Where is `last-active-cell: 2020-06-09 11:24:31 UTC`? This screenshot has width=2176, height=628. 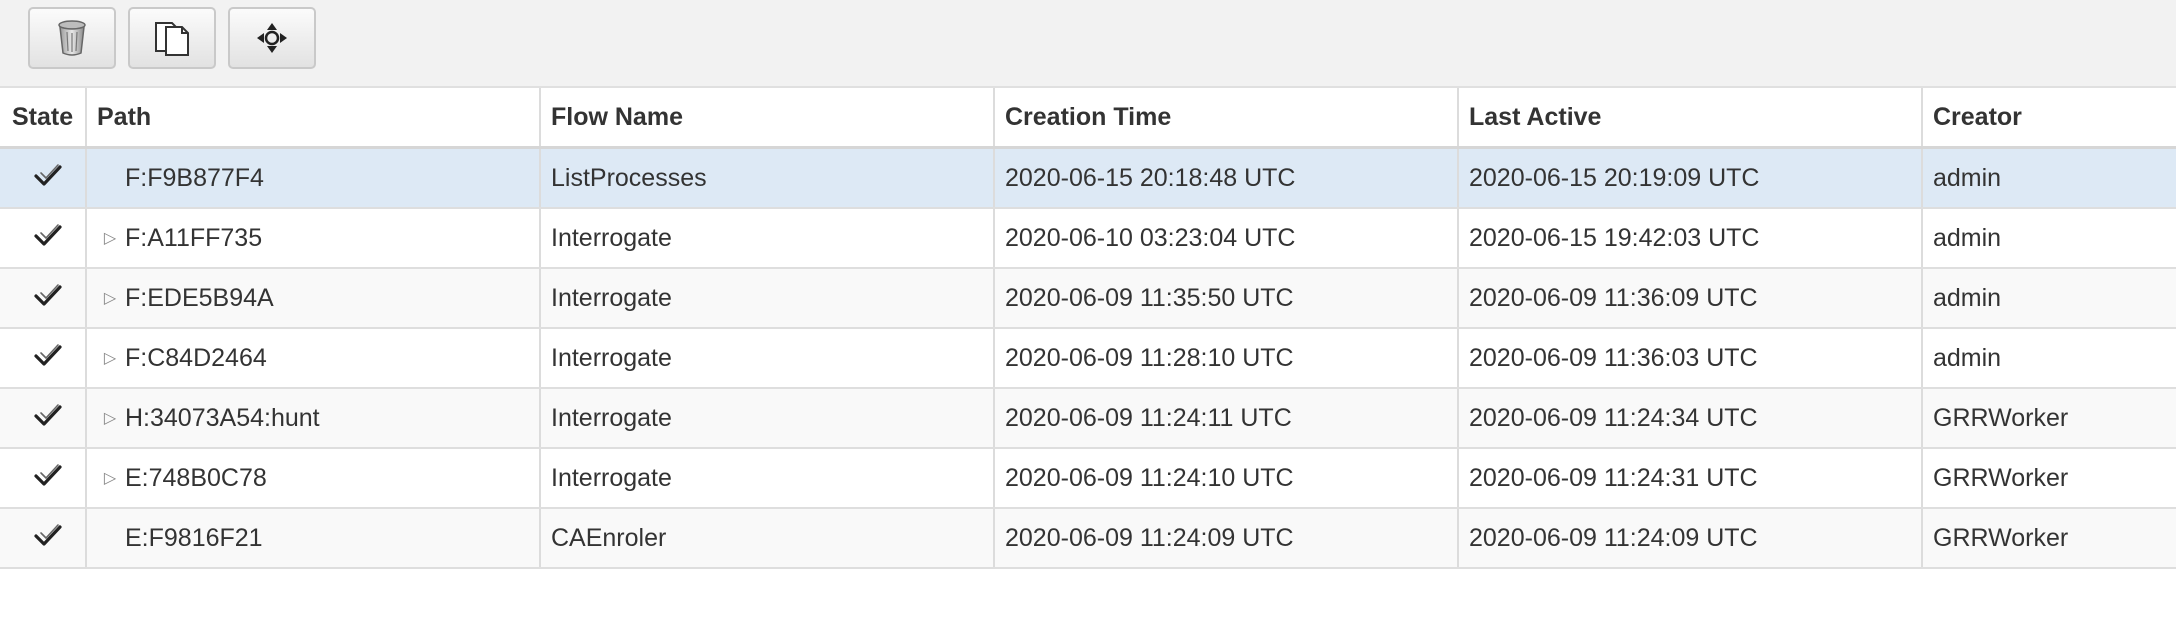 last-active-cell: 2020-06-09 11:24:31 UTC is located at coordinates (1690, 478).